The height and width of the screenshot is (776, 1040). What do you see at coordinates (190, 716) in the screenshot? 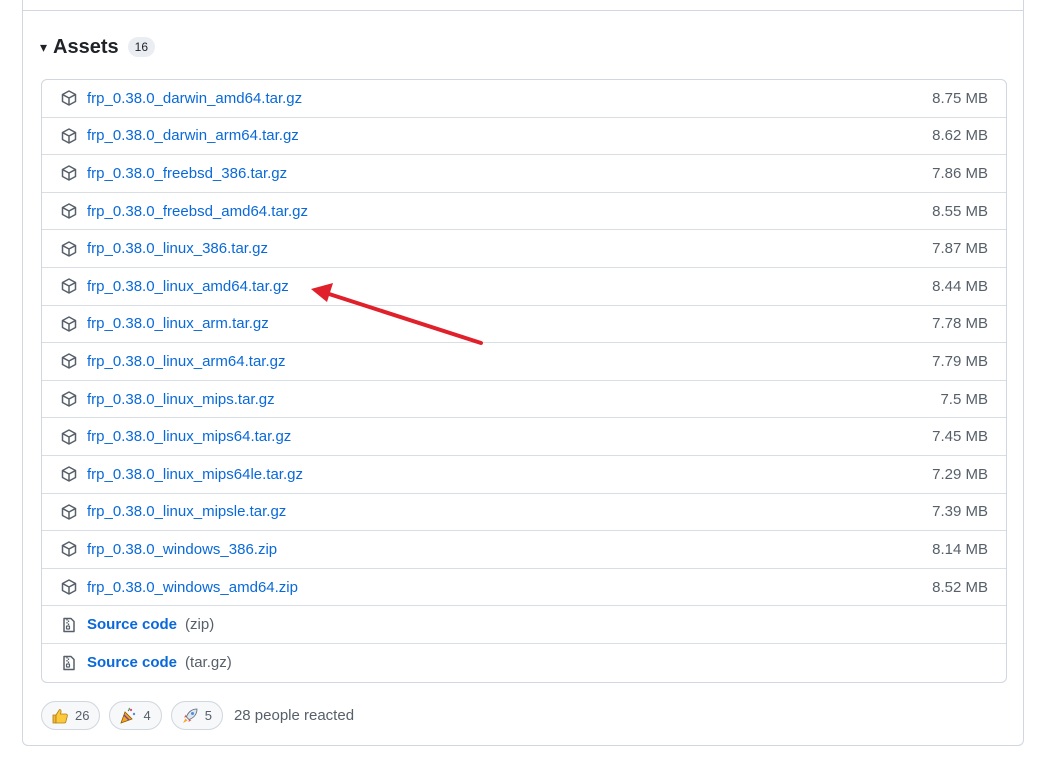
I see `rocket-icon` at bounding box center [190, 716].